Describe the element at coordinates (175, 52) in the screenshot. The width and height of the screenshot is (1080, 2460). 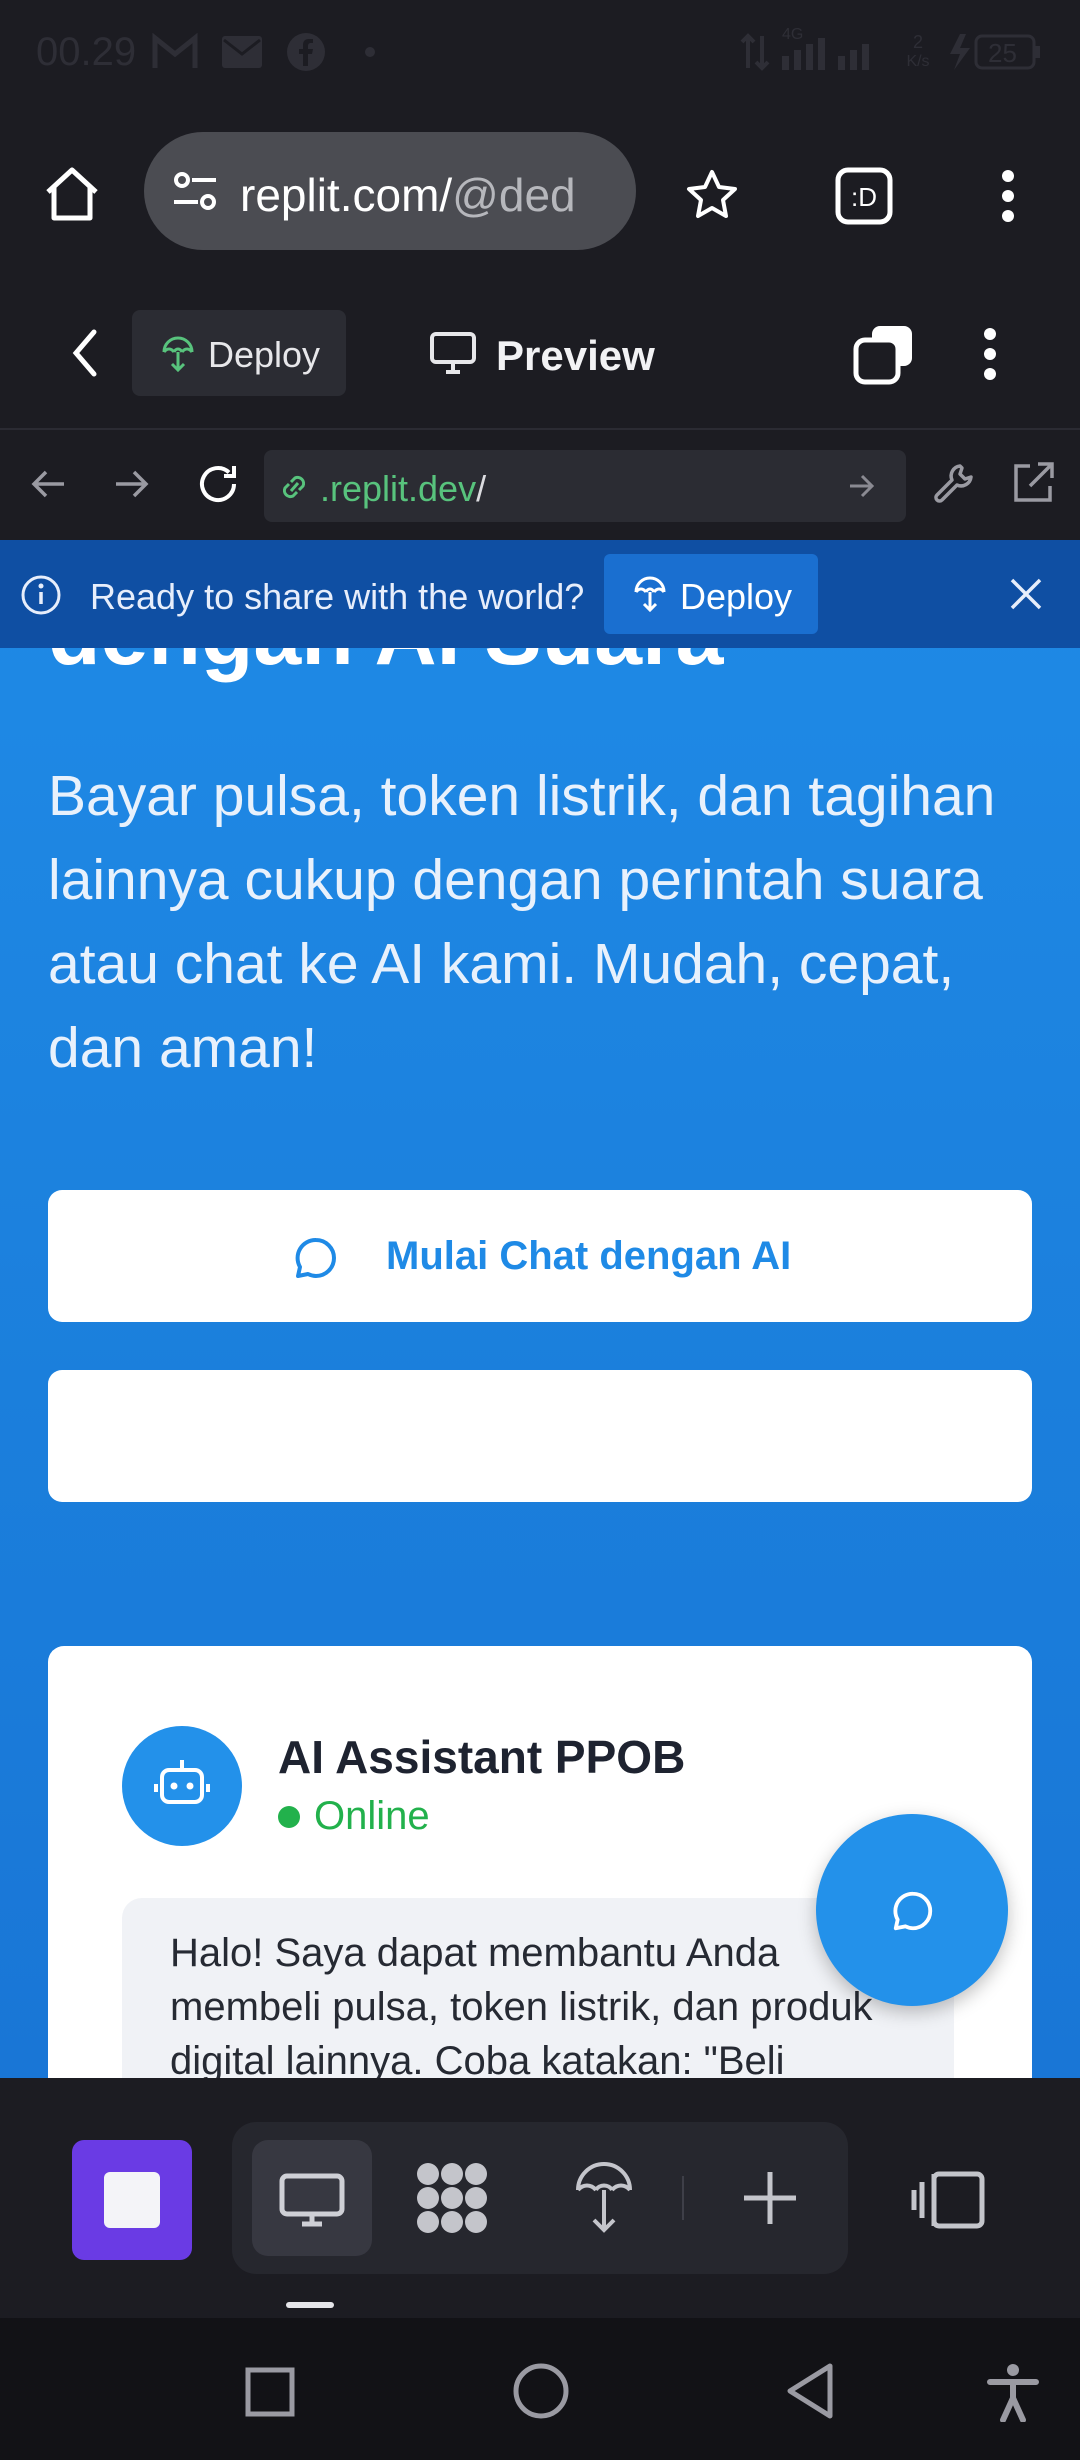
I see `gmail-icon` at that location.